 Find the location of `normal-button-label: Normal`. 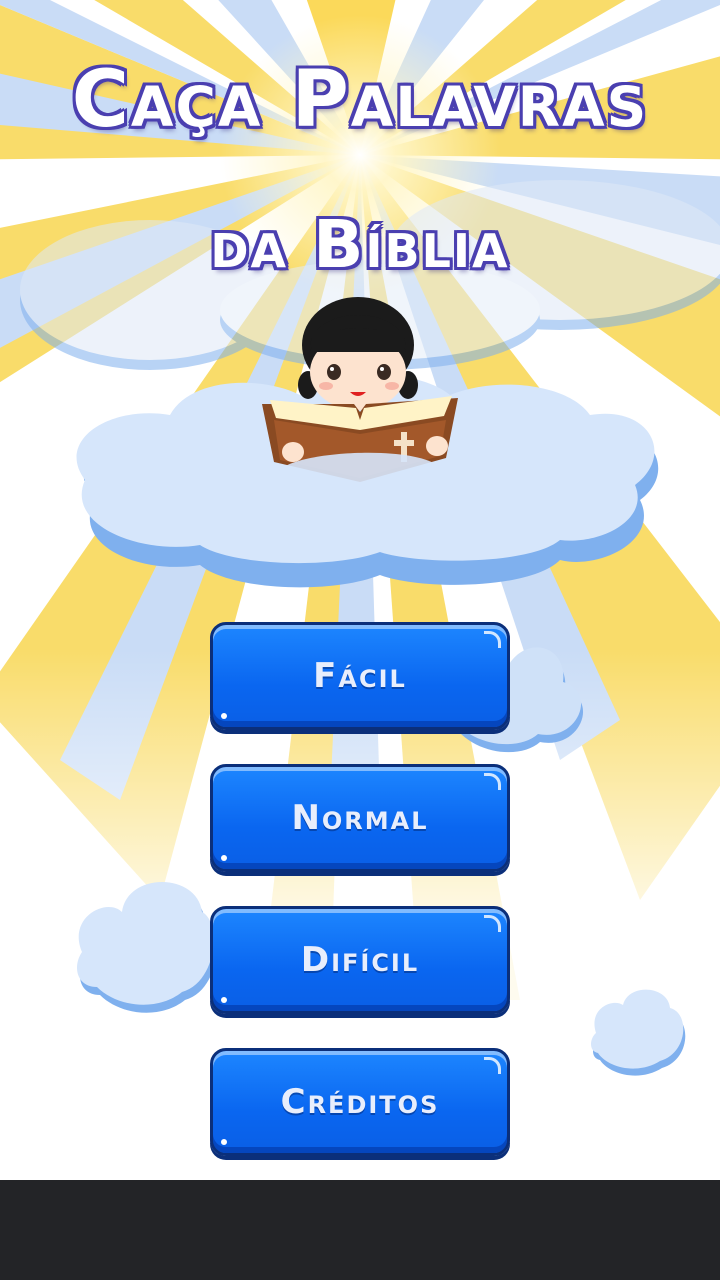

normal-button-label: Normal is located at coordinates (360, 818).